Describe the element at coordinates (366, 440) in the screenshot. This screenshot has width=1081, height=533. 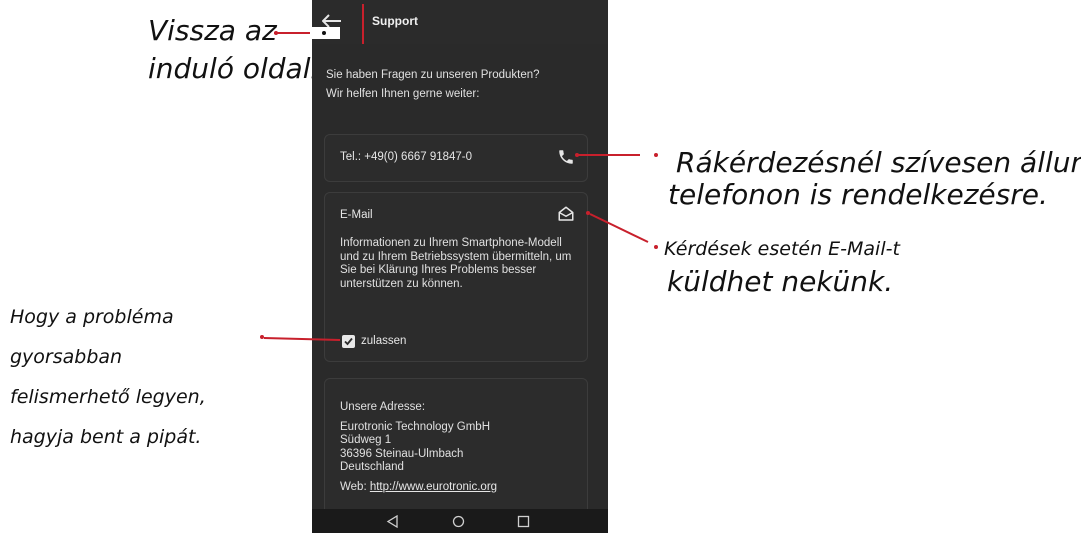
I see `address-street: Südweg 1` at that location.